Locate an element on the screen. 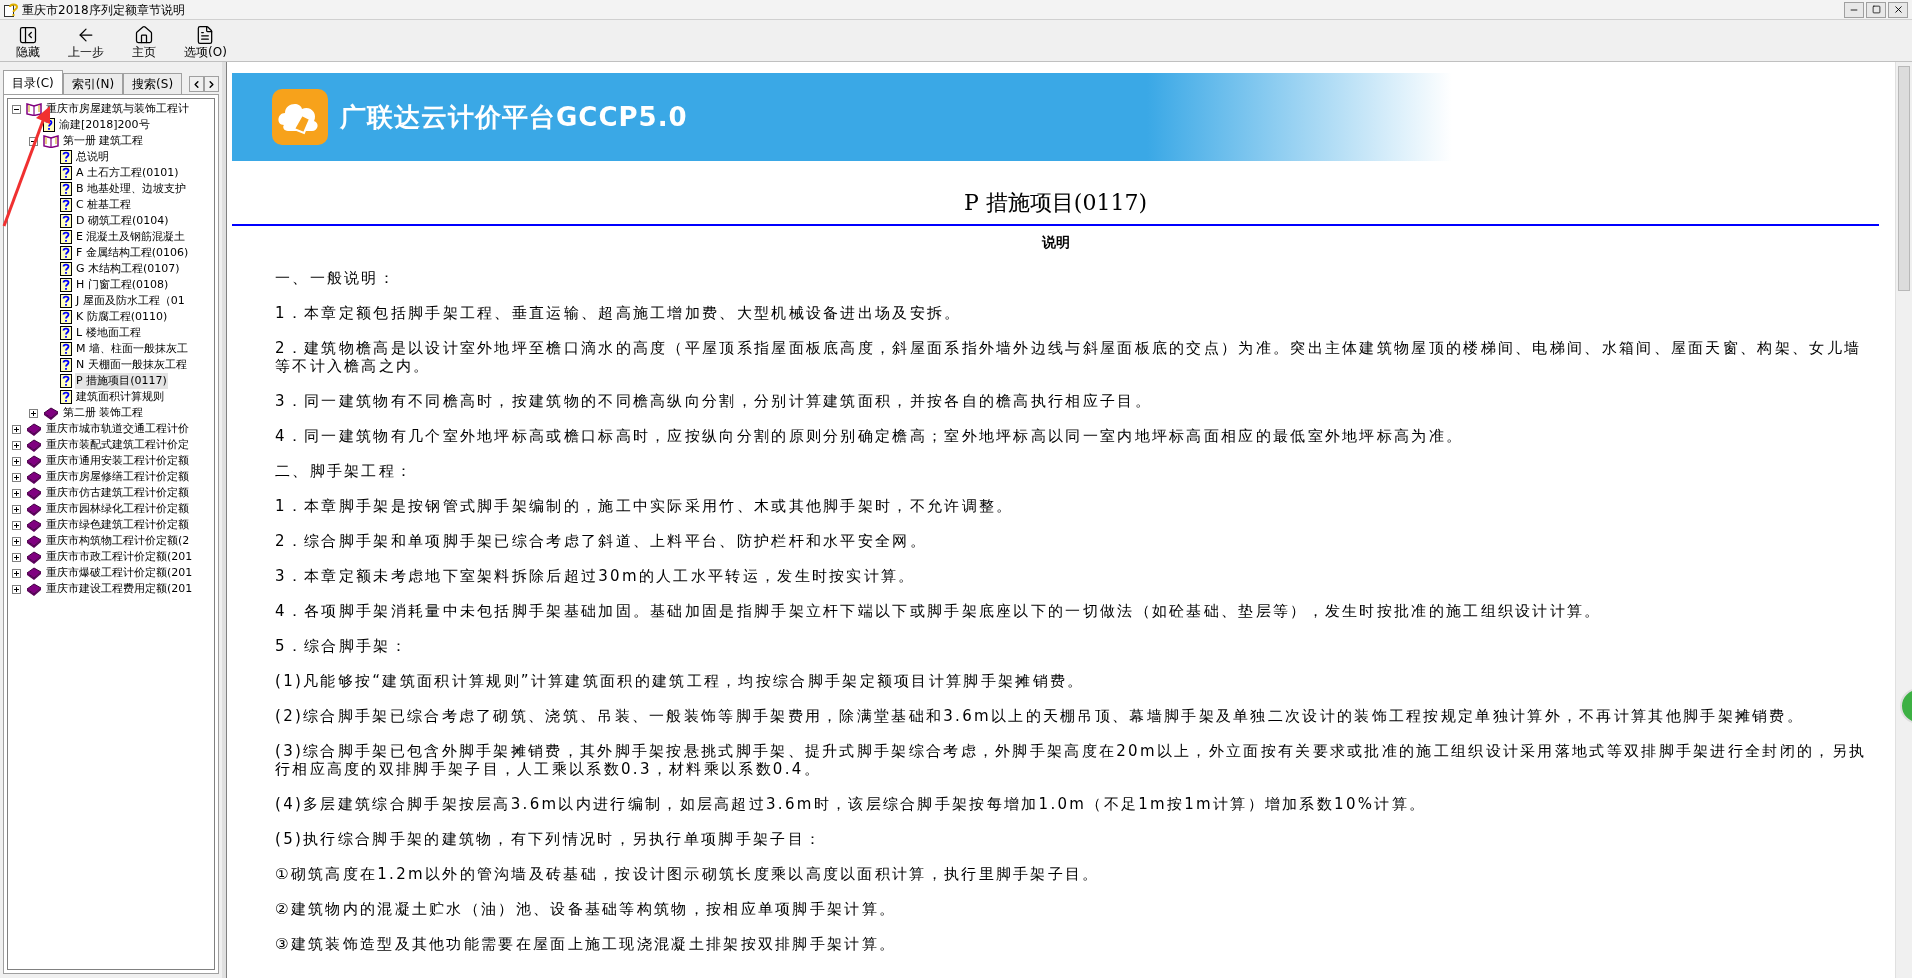  tab: 目录(C) is located at coordinates (33, 82).